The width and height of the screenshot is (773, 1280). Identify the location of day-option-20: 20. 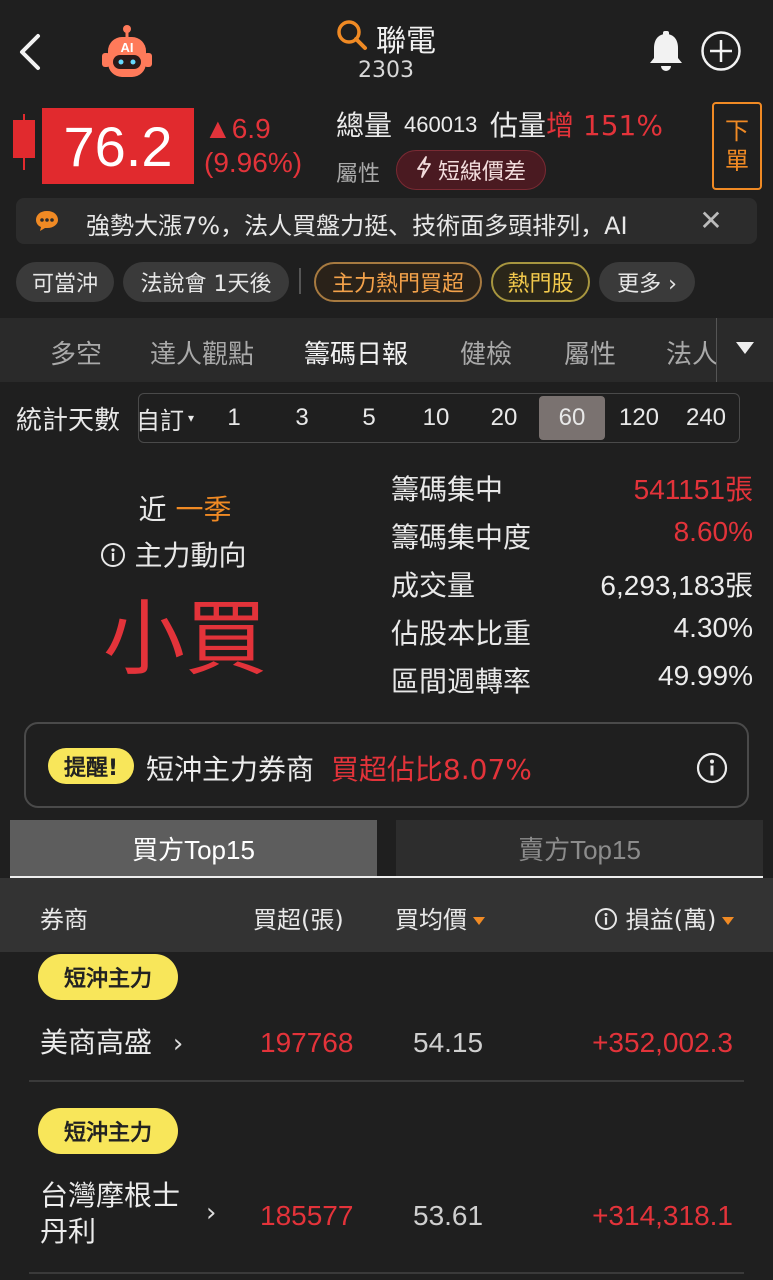
(504, 418).